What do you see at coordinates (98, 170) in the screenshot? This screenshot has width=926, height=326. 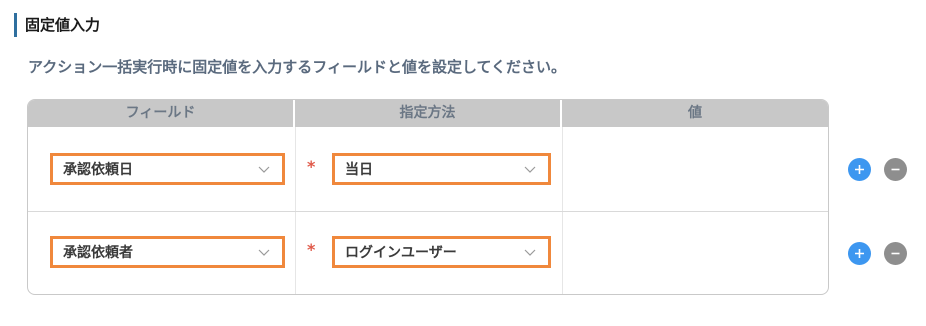 I see `field-select-value: 承認依頼日` at bounding box center [98, 170].